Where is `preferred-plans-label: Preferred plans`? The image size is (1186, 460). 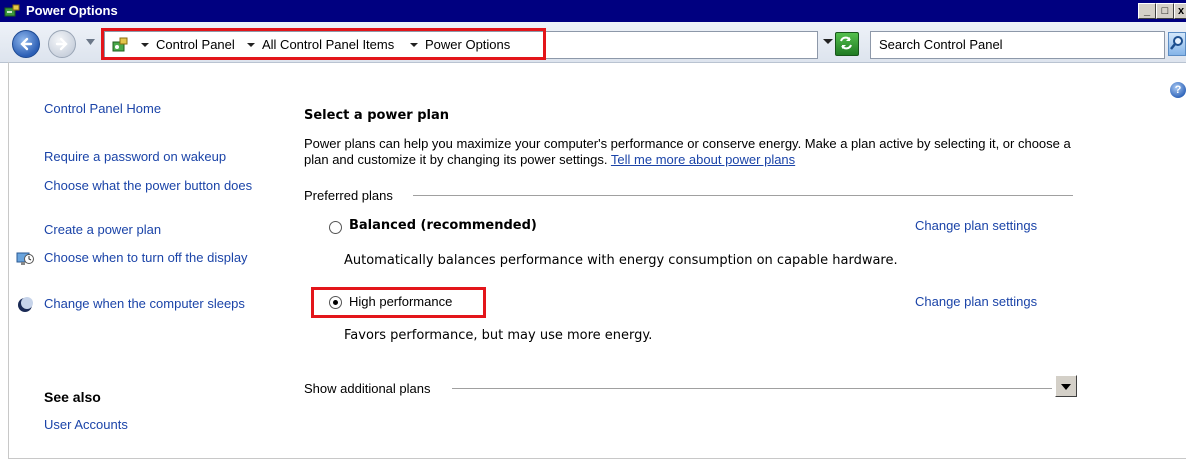
preferred-plans-label: Preferred plans is located at coordinates (348, 195).